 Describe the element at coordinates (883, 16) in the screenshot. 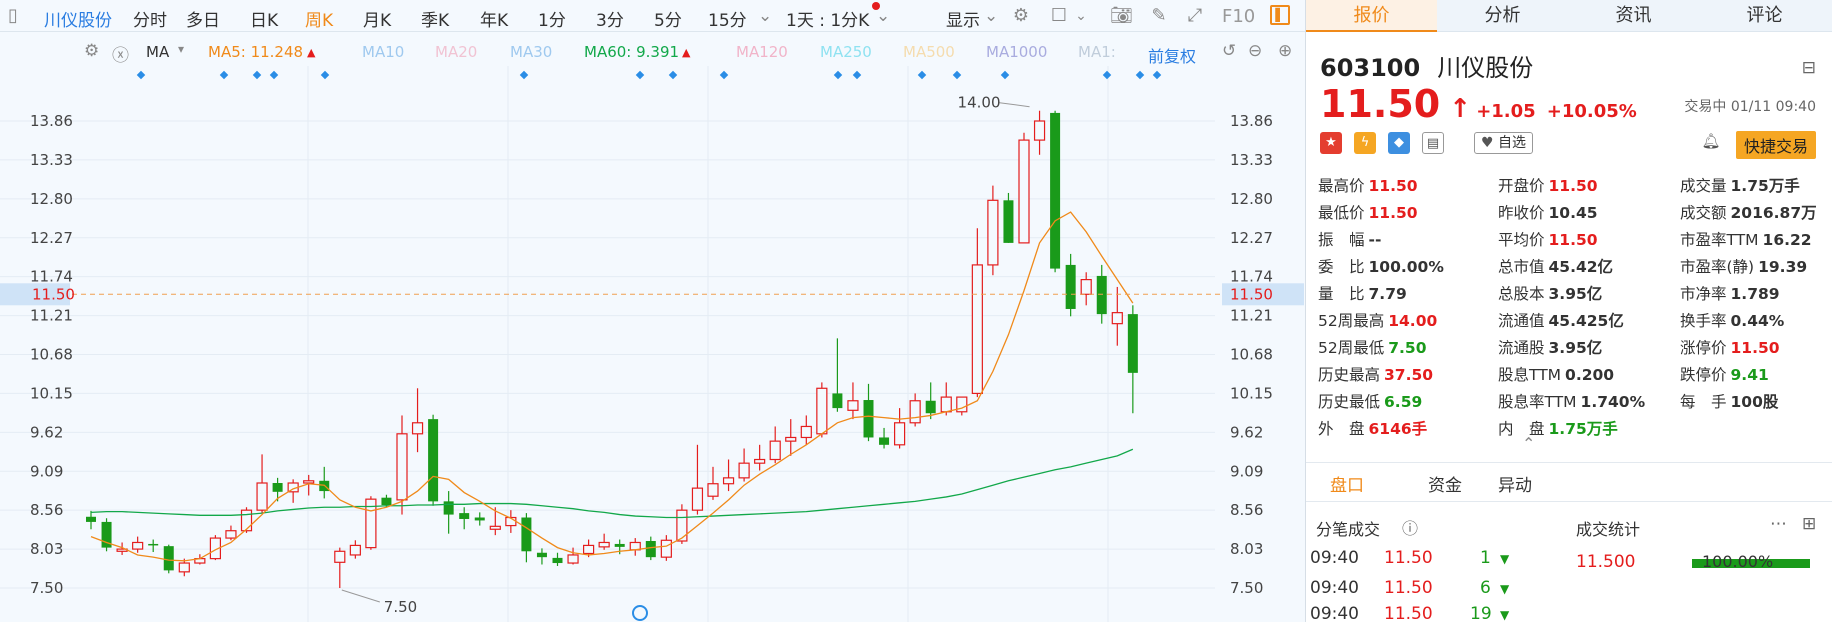

I see `interval-chevron-icon: ⌄` at that location.